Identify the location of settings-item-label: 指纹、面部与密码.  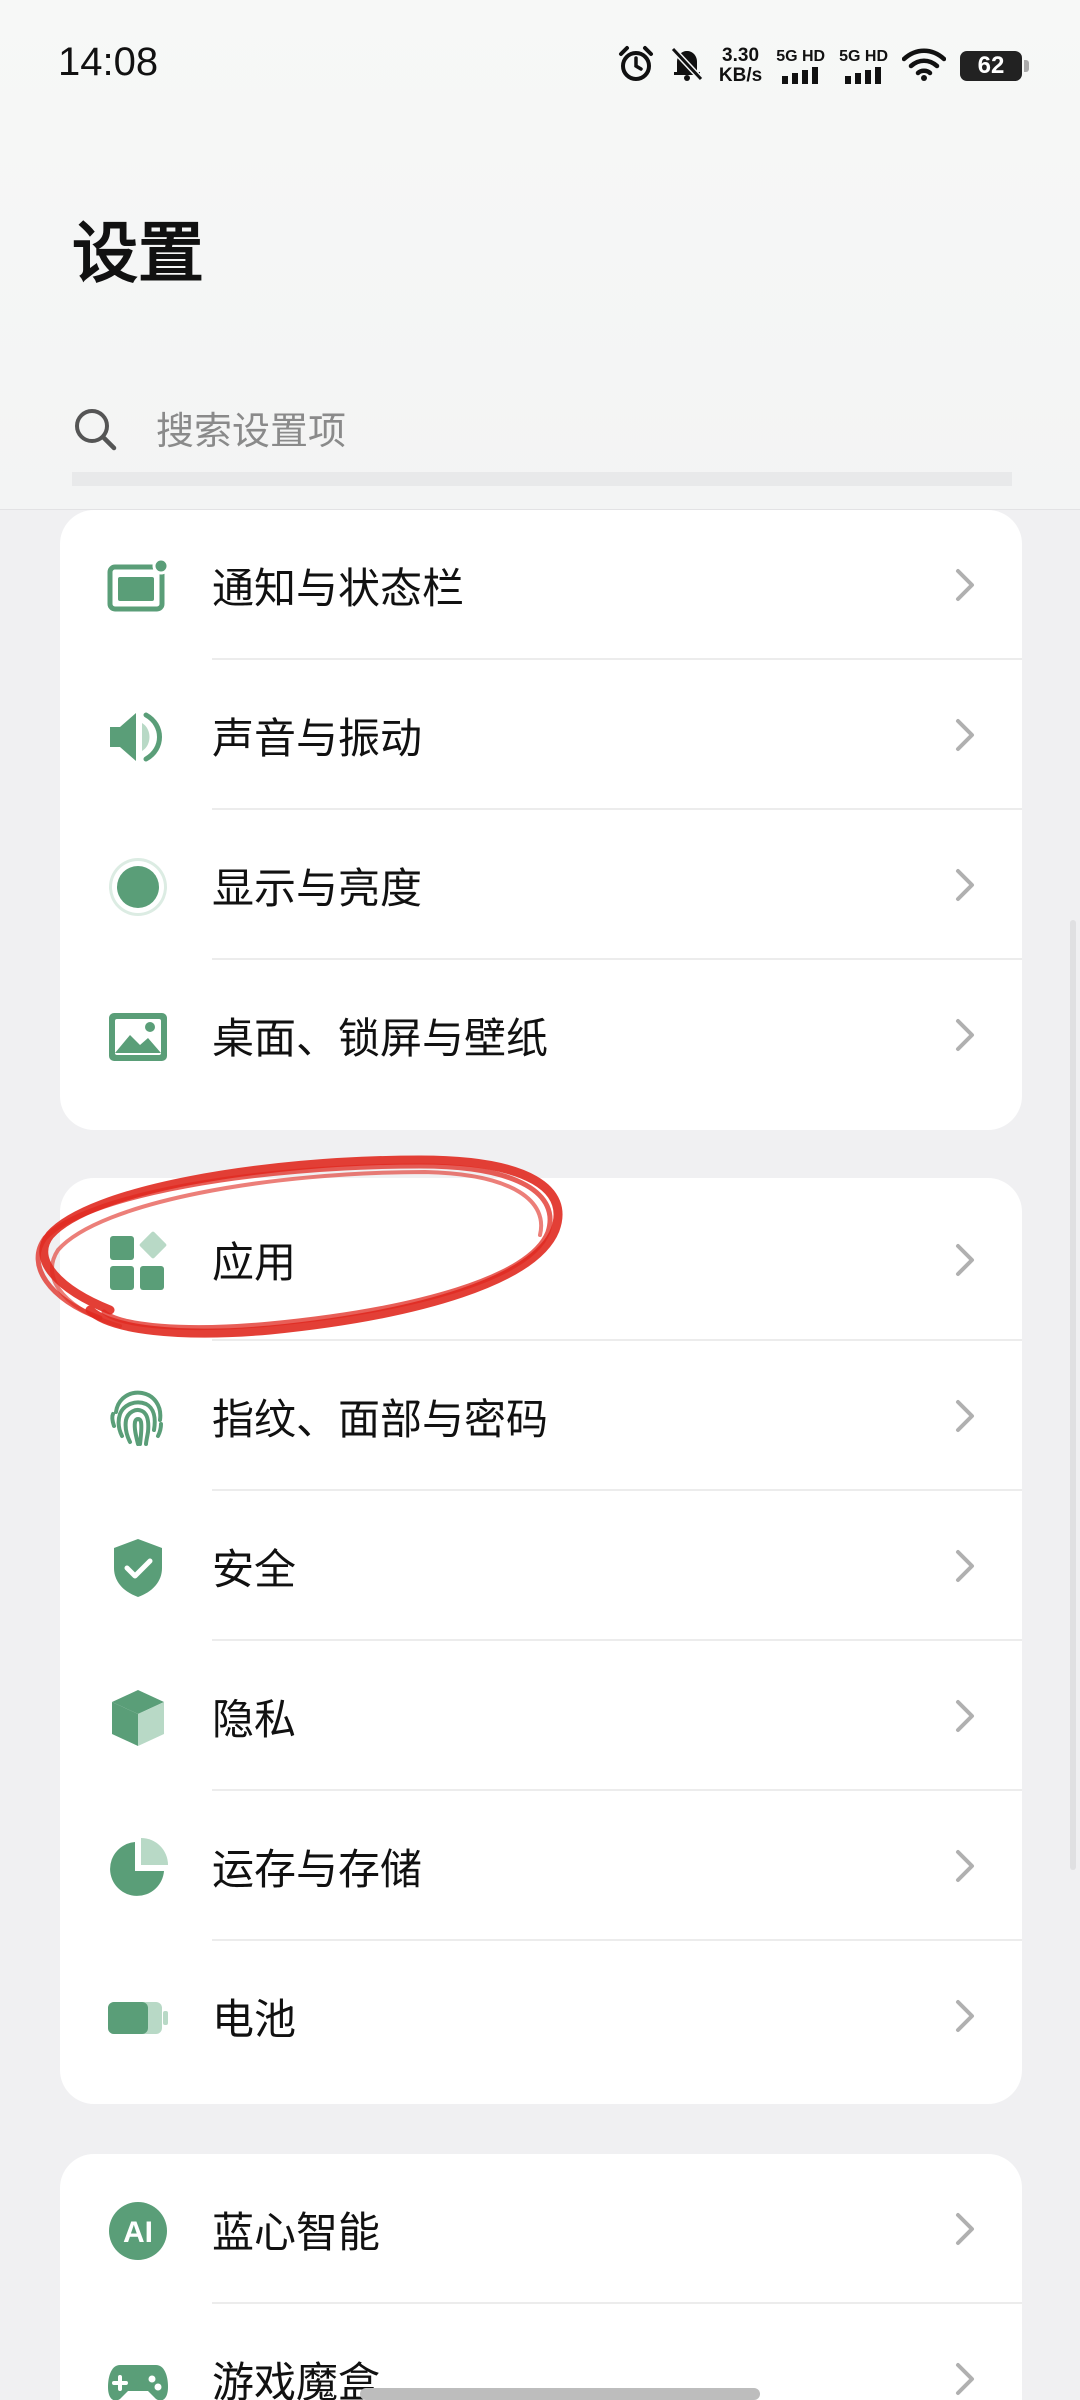
(380, 1419).